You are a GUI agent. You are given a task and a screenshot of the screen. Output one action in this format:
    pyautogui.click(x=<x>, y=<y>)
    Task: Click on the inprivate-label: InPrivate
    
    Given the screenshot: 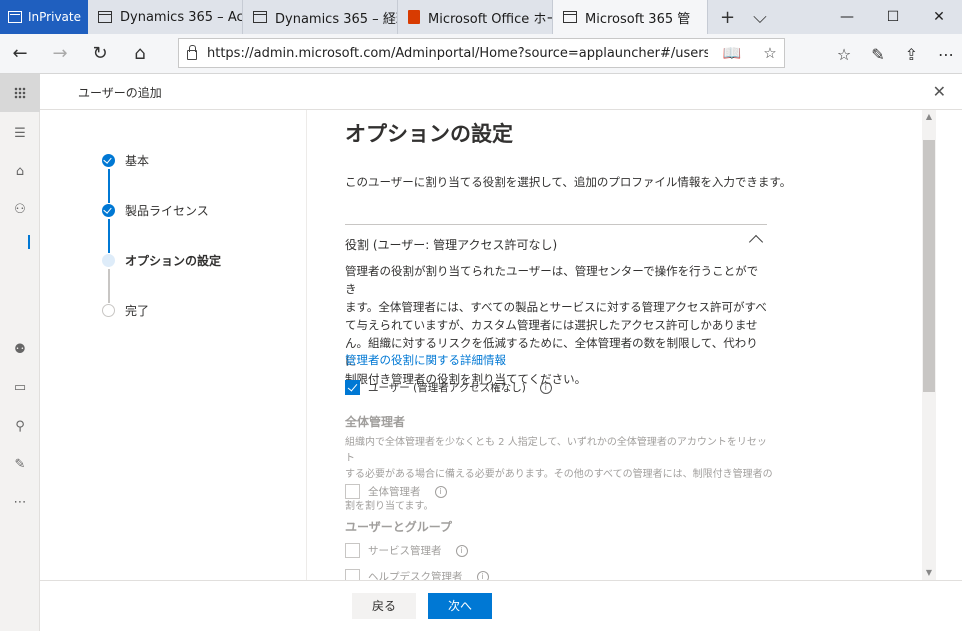 What is the action you would take?
    pyautogui.click(x=54, y=17)
    